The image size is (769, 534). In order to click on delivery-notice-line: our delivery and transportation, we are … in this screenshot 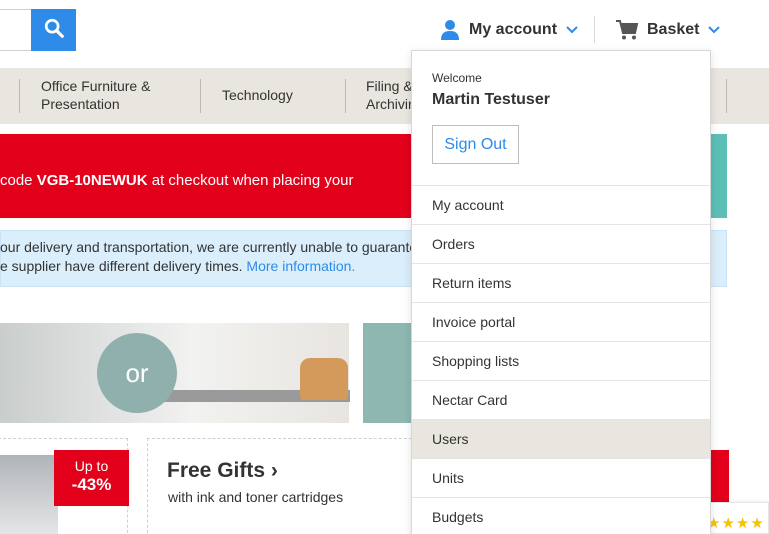, I will do `click(212, 247)`.